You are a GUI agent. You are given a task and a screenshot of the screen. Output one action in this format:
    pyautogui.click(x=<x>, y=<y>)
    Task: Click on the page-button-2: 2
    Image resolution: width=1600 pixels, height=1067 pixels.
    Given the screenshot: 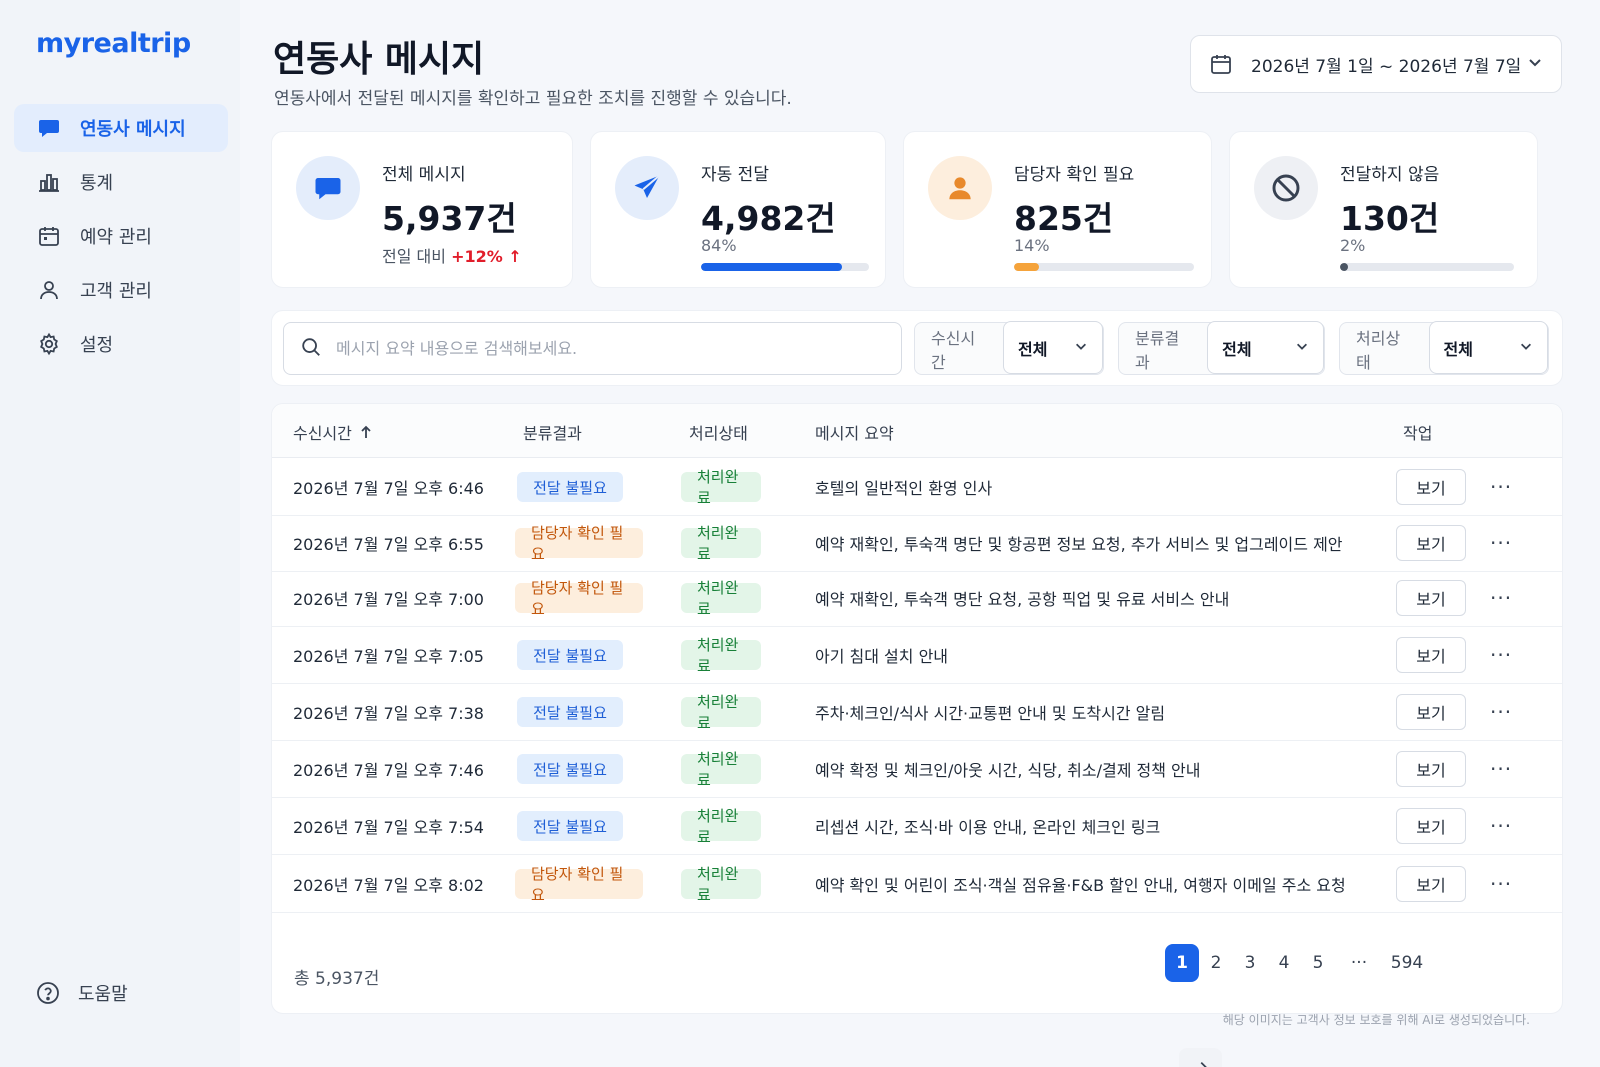 What is the action you would take?
    pyautogui.click(x=1216, y=963)
    